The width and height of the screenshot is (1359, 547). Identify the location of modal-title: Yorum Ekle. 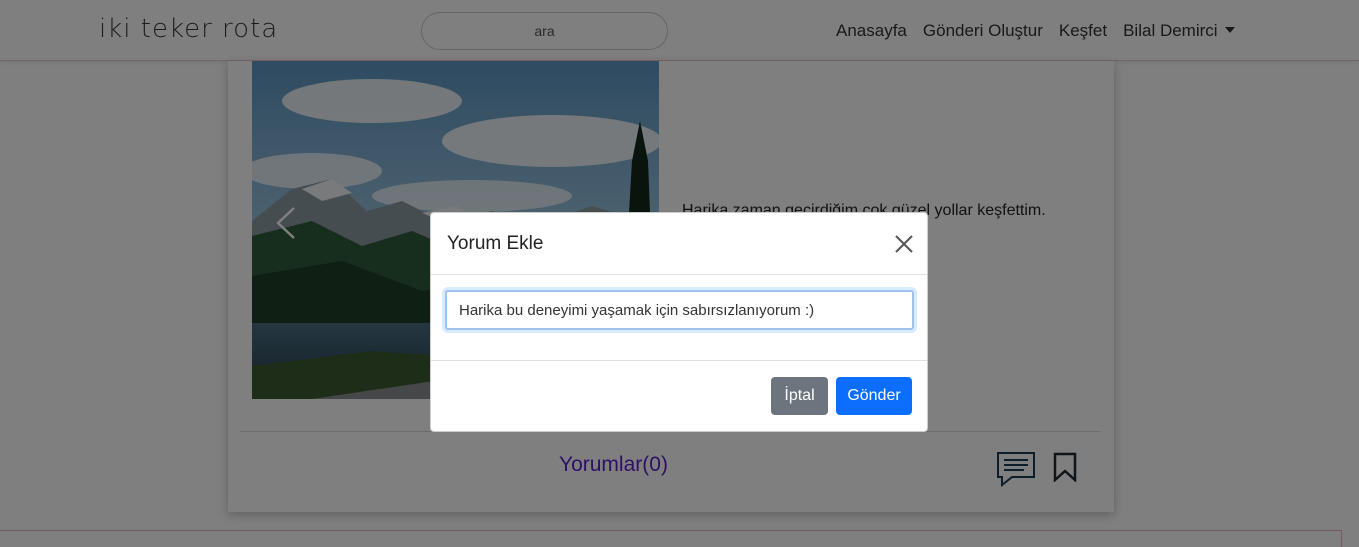
(495, 243).